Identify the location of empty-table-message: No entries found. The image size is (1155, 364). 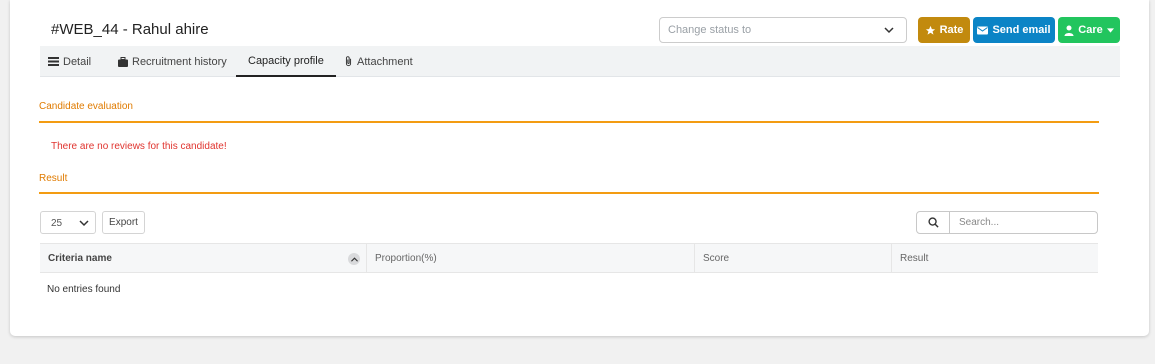
(84, 289).